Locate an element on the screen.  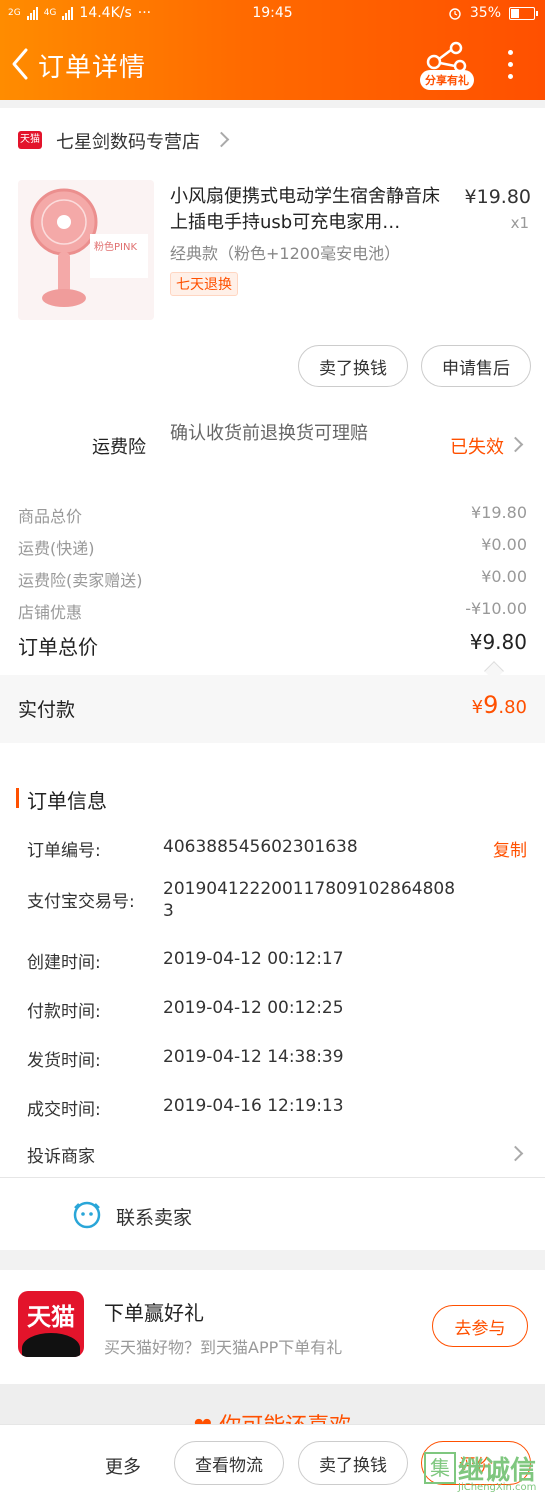
join-promo-button: 去参与 is located at coordinates (480, 1326).